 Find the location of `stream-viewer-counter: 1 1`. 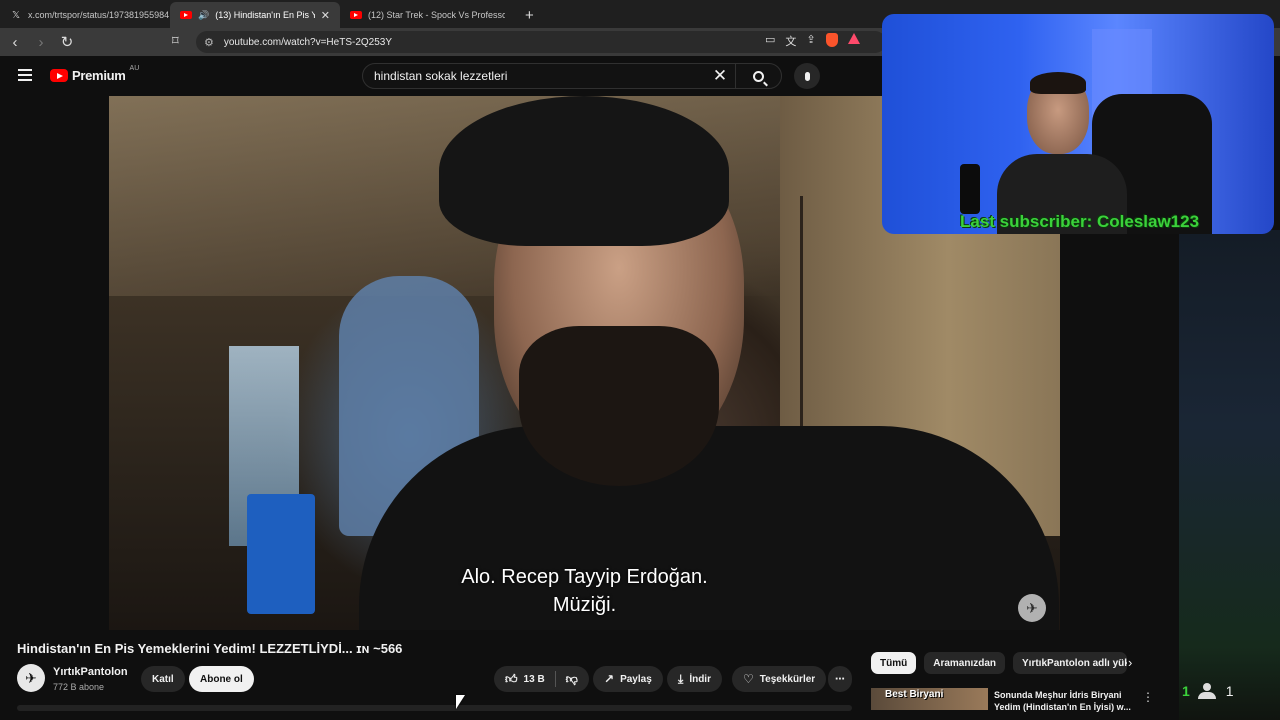

stream-viewer-counter: 1 1 is located at coordinates (1208, 691).